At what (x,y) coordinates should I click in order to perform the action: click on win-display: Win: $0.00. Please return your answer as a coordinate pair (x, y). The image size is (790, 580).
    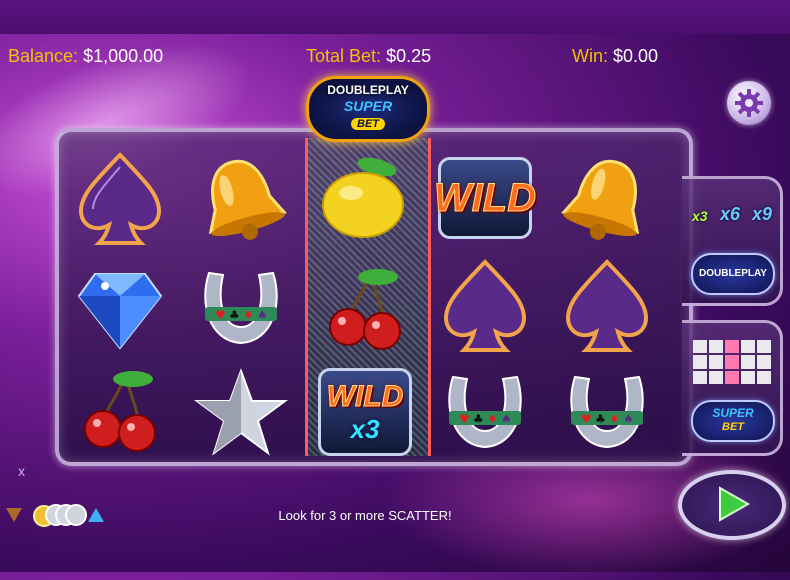
    Looking at the image, I should click on (615, 56).